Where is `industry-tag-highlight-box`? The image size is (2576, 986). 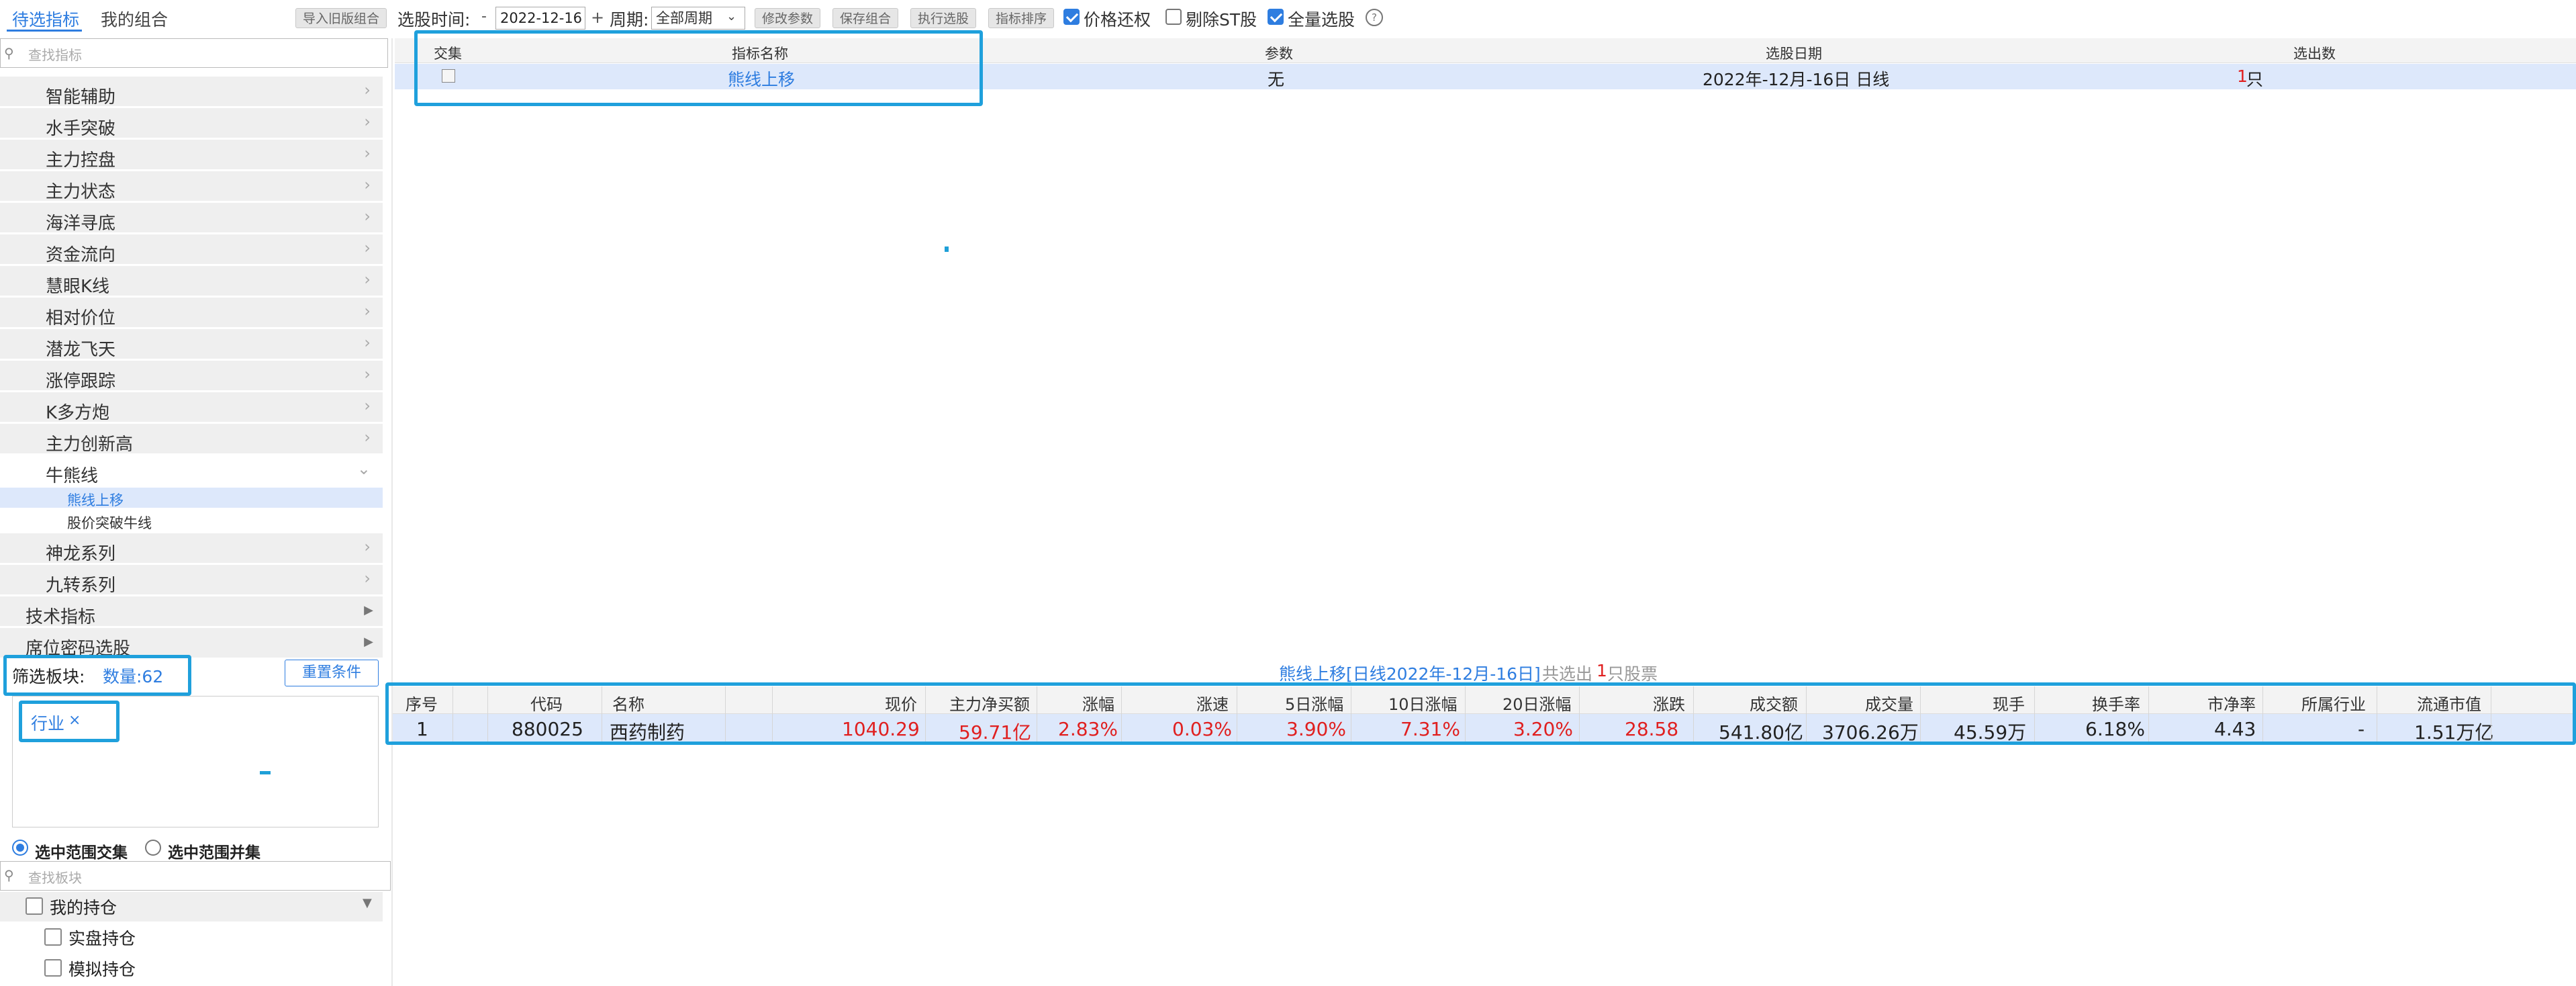 industry-tag-highlight-box is located at coordinates (69, 721).